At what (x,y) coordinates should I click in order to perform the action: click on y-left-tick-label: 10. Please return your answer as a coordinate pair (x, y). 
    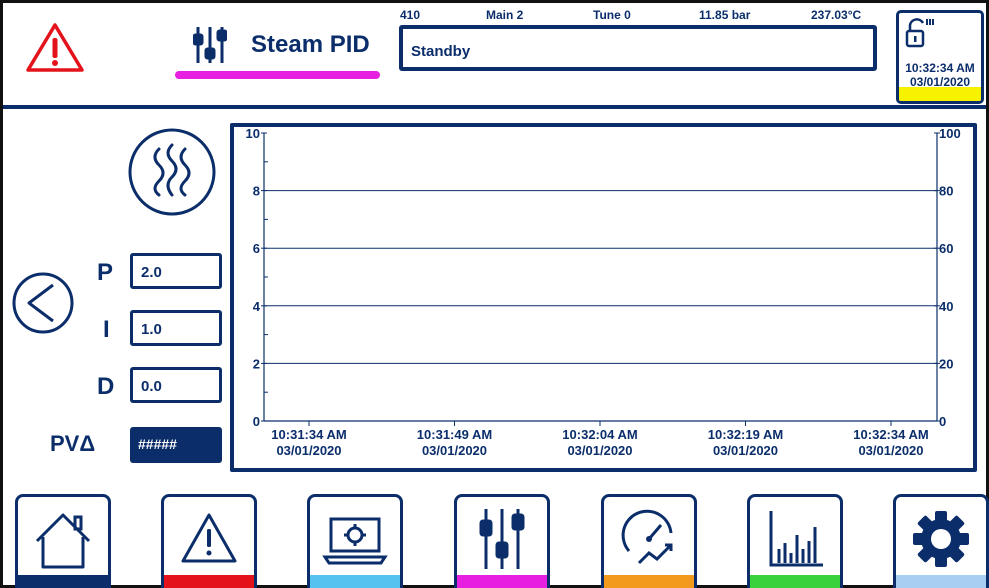
    Looking at the image, I should click on (253, 133).